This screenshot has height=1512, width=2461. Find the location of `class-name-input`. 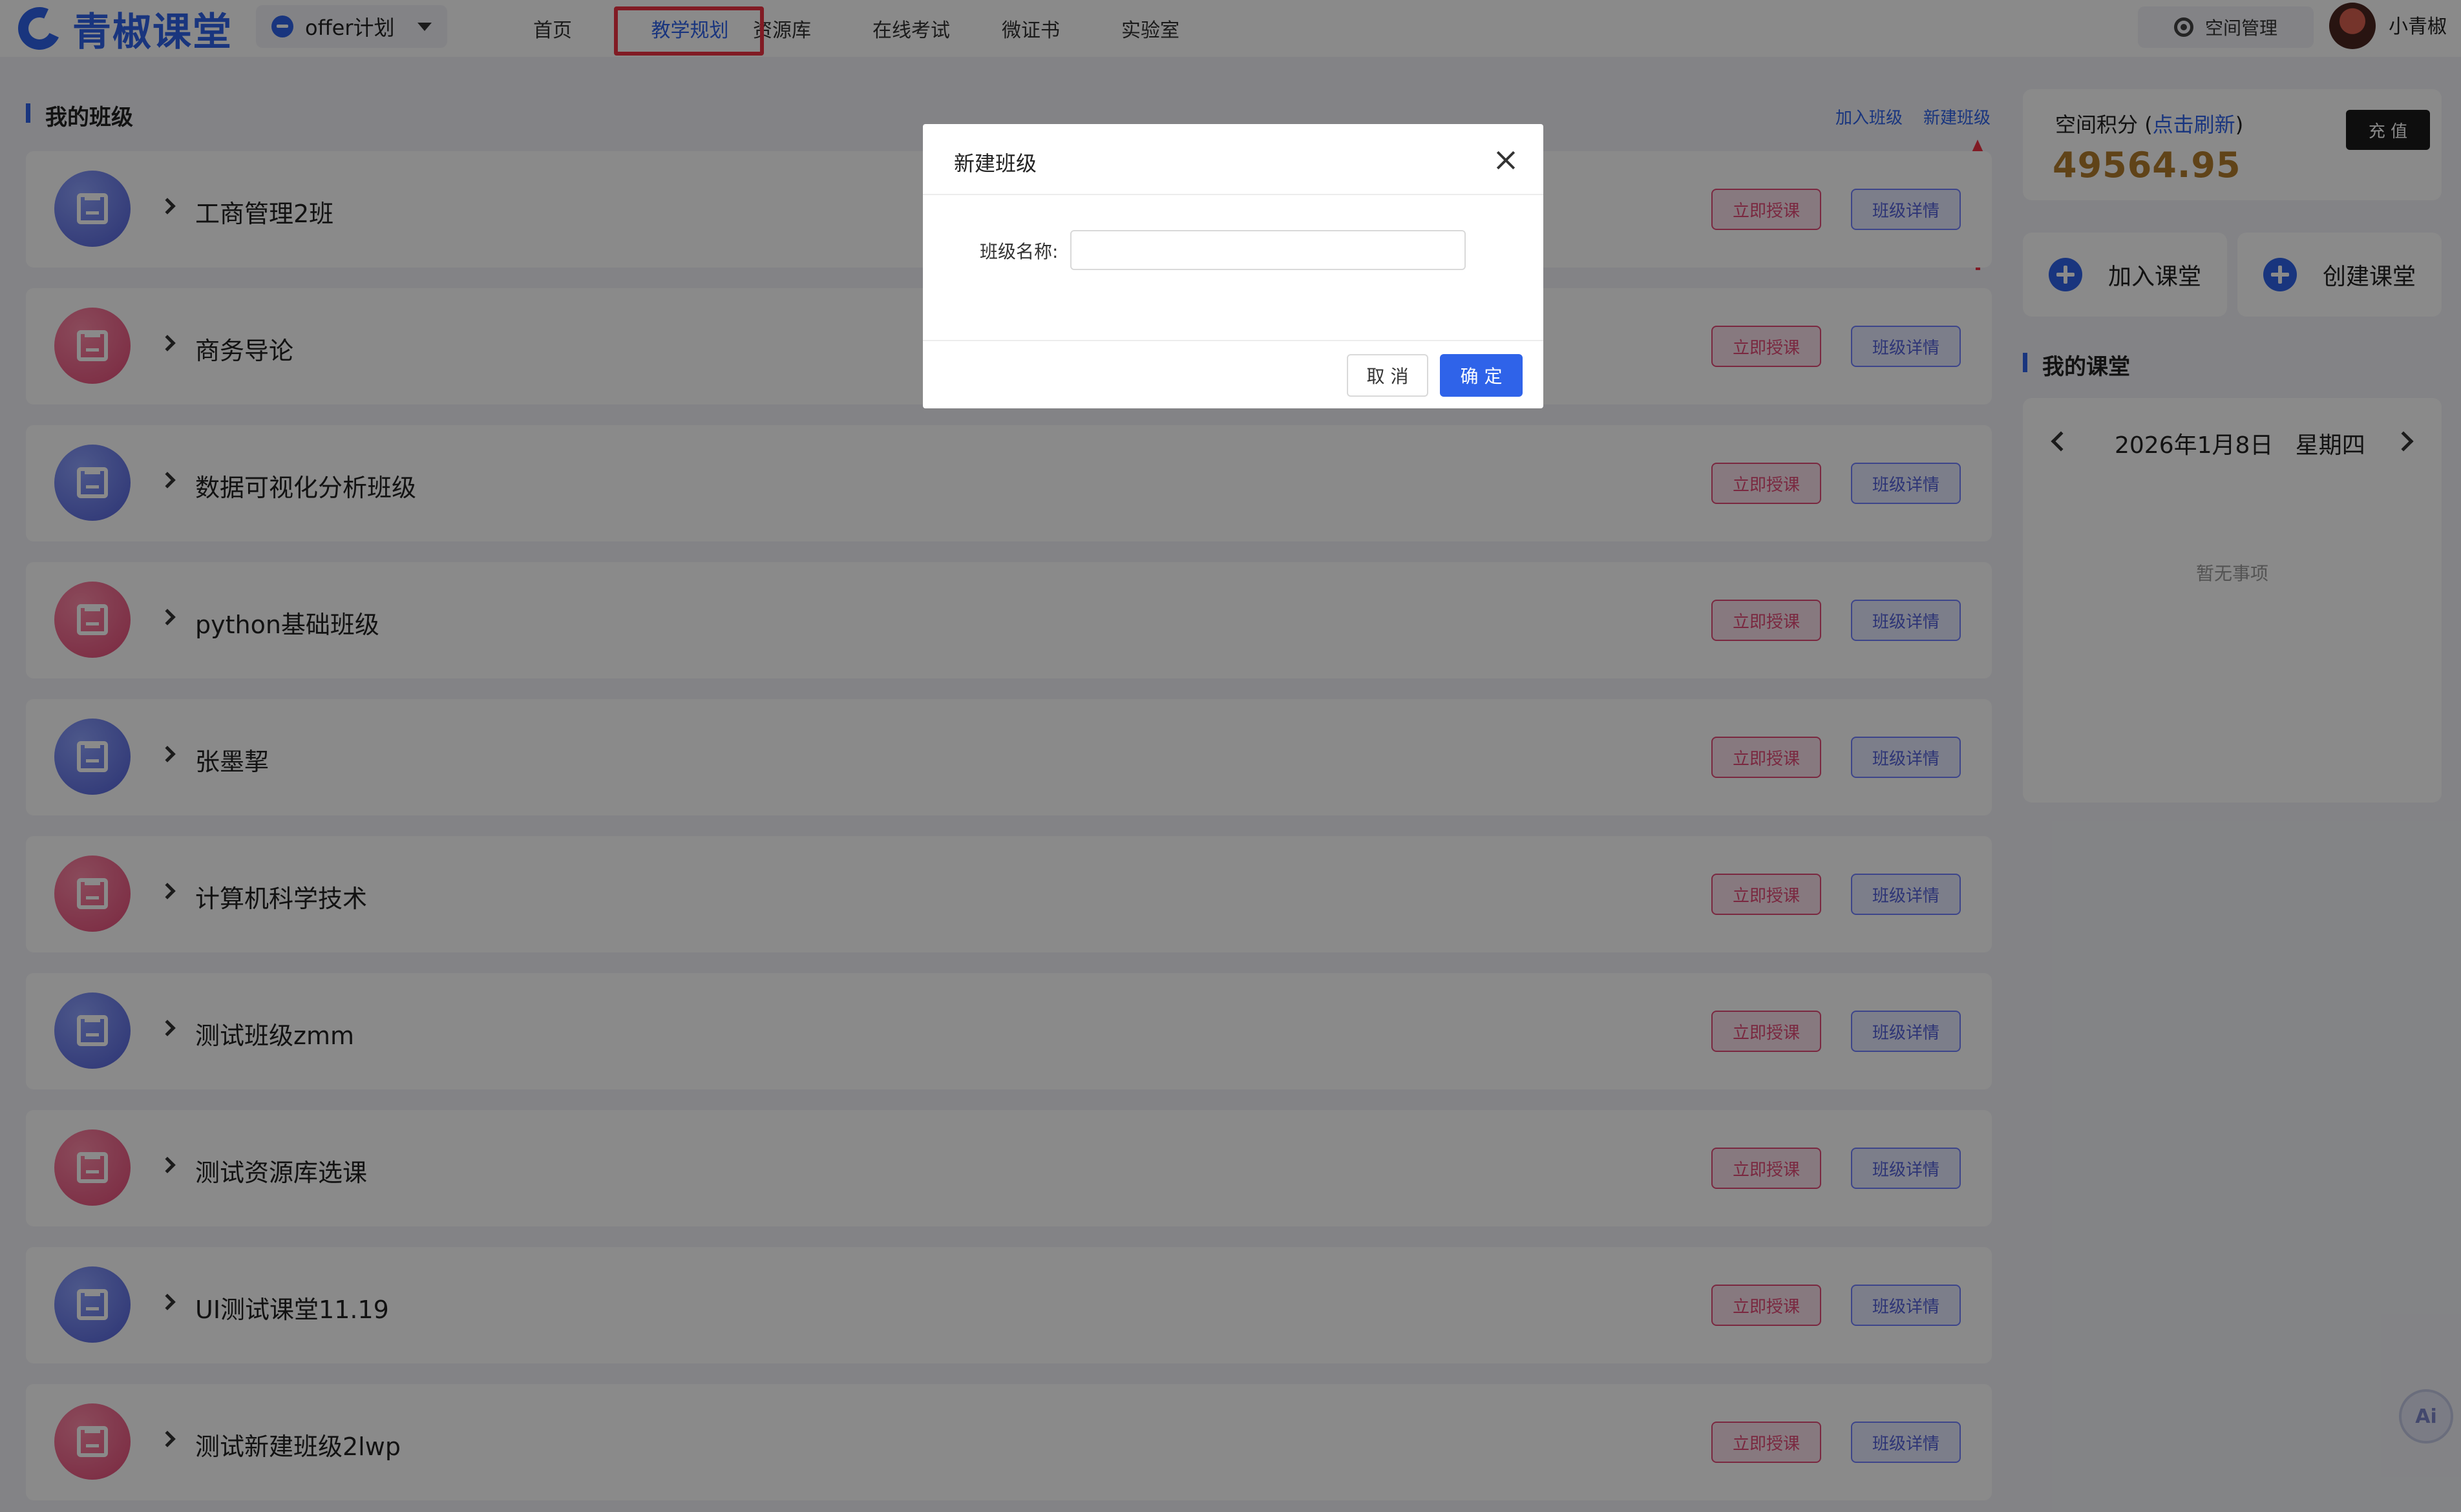

class-name-input is located at coordinates (1268, 250).